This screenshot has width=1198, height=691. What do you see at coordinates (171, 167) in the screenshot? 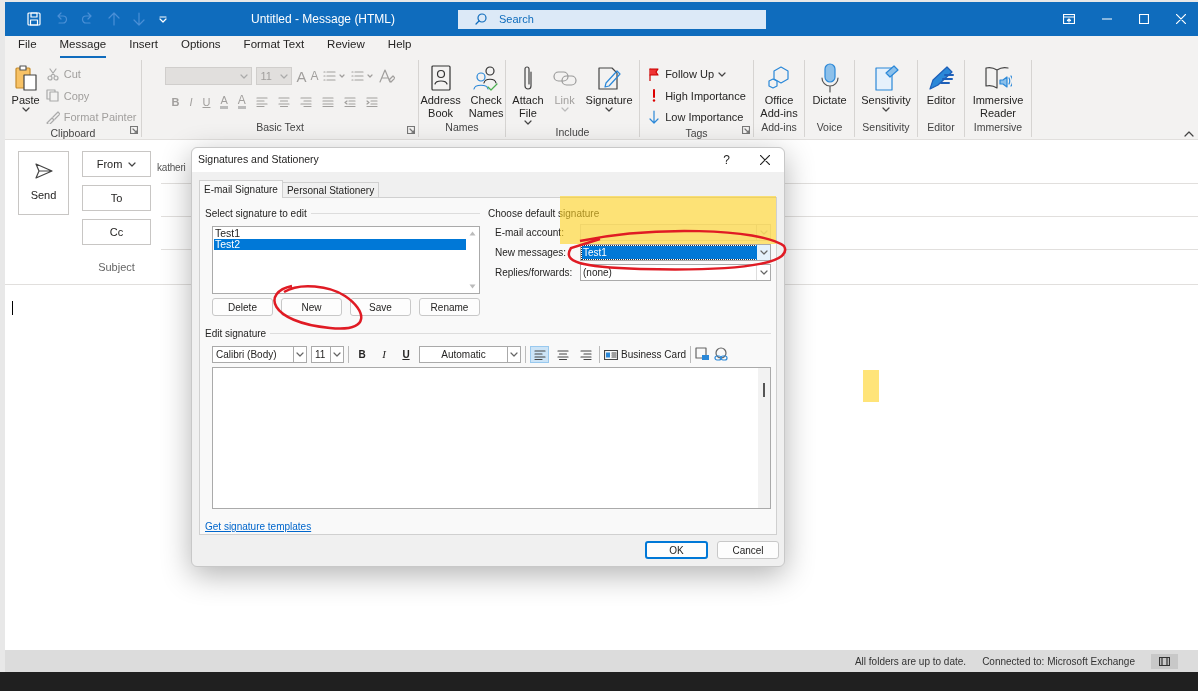
I see `from-address: katheri` at bounding box center [171, 167].